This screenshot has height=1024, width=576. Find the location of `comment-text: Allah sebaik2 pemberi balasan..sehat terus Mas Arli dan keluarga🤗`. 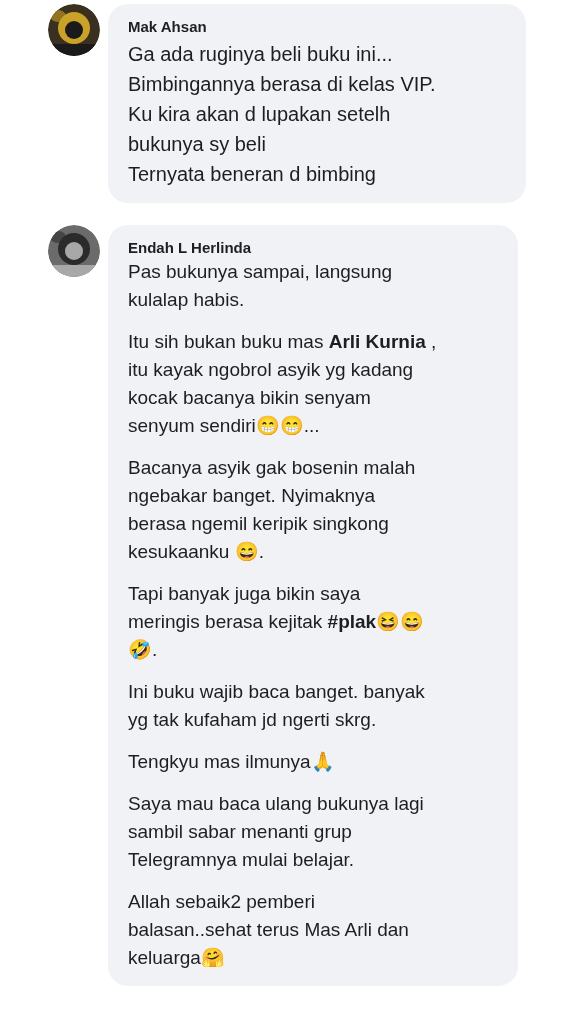

comment-text: Allah sebaik2 pemberi balasan..sehat terus Mas Arli dan keluarga🤗 is located at coordinates (269, 930).